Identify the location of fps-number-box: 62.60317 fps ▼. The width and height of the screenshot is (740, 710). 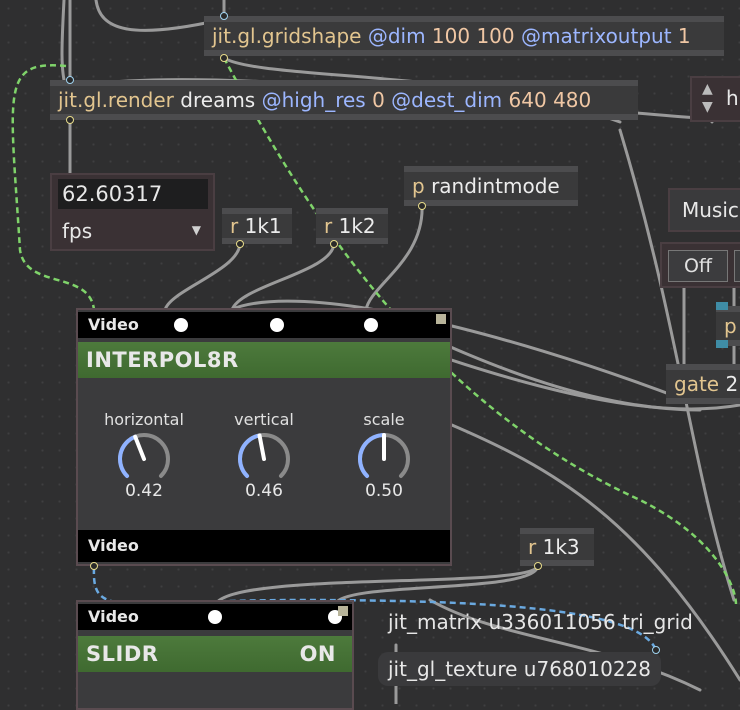
(132, 212).